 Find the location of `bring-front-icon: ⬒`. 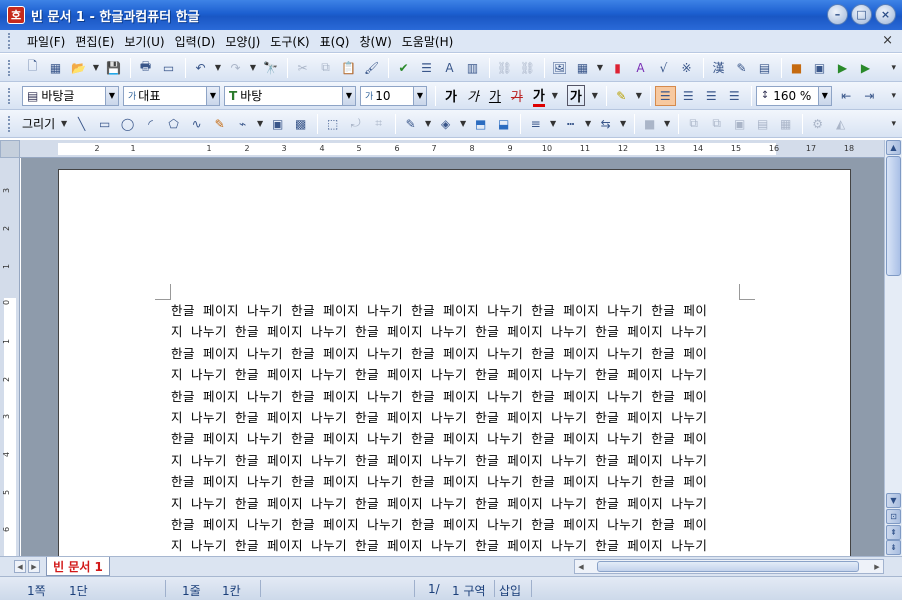

bring-front-icon: ⬒ is located at coordinates (480, 124).